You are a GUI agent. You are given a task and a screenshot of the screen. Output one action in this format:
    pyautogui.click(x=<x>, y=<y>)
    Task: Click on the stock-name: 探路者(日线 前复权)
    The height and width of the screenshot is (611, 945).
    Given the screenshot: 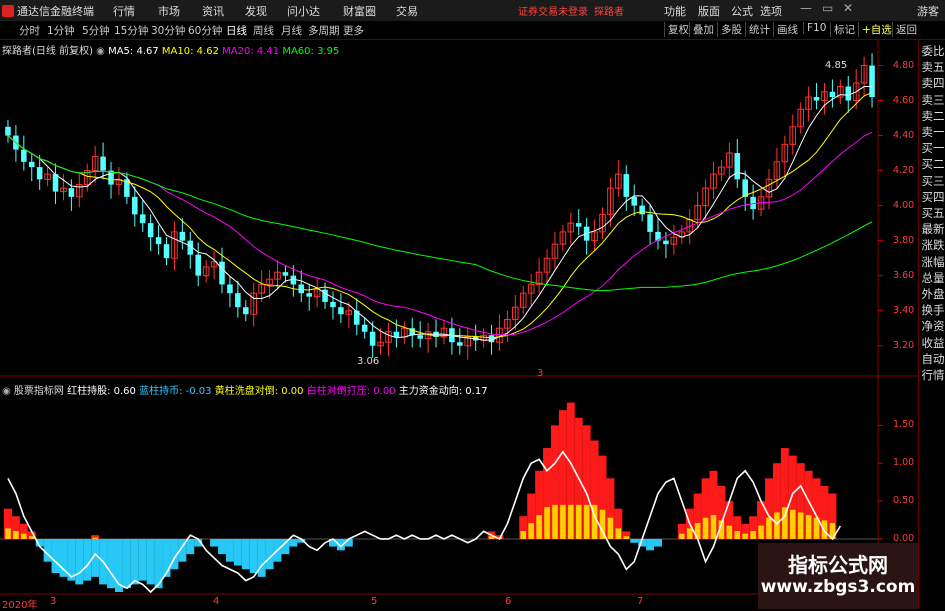 What is the action you would take?
    pyautogui.click(x=47, y=51)
    